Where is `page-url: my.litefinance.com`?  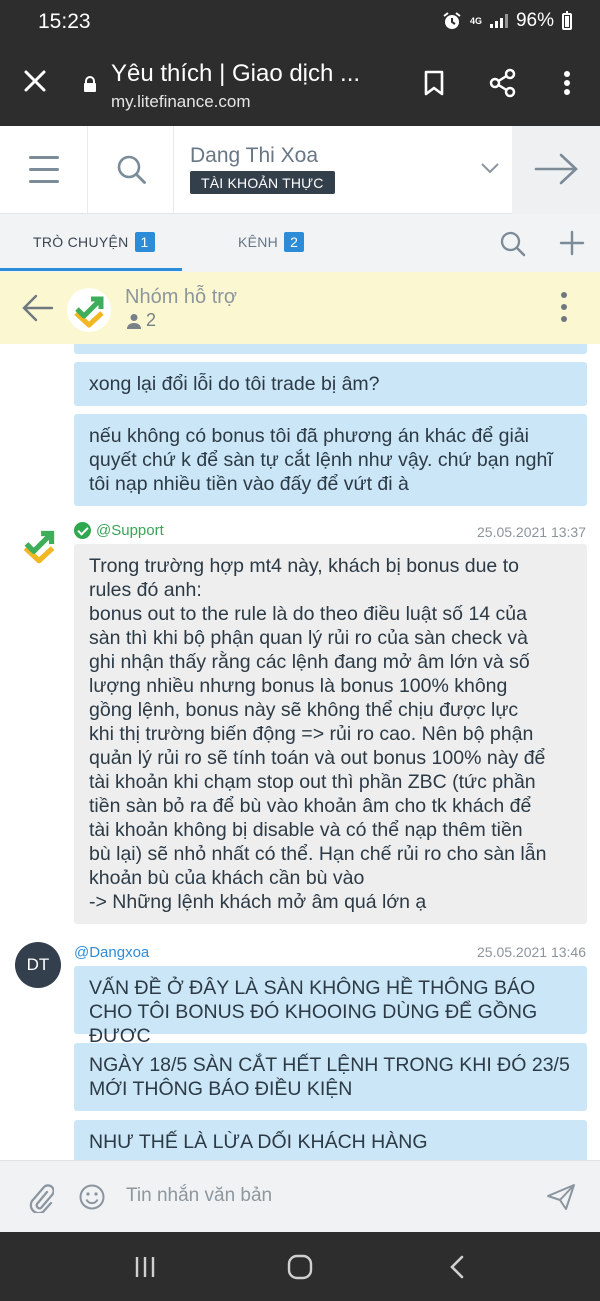
page-url: my.litefinance.com is located at coordinates (181, 102).